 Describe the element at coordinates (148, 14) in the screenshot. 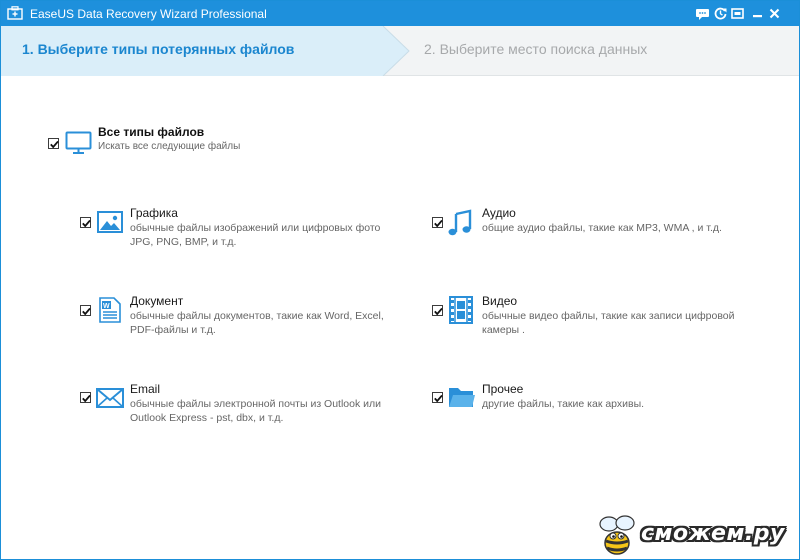

I see `window-title: EaseUS Data Recovery Wizard Professional` at that location.